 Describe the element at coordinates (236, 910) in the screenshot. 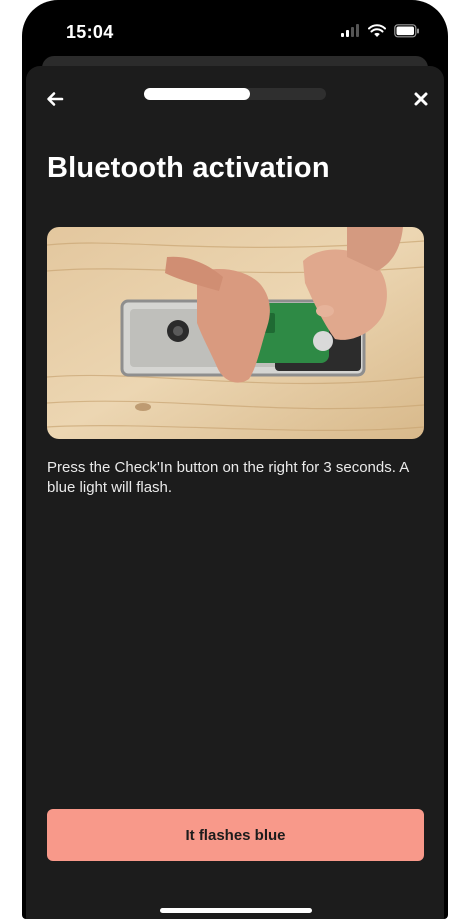

I see `home-indicator` at that location.